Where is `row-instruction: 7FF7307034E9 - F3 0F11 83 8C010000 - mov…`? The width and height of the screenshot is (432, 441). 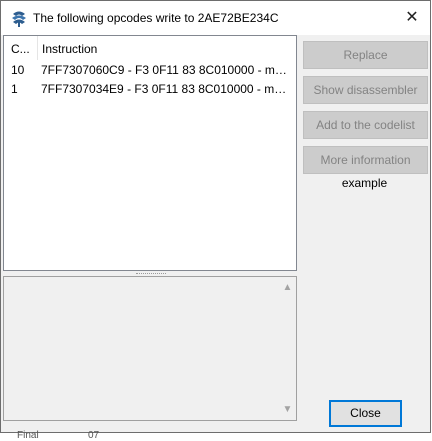
row-instruction: 7FF7307034E9 - F3 0F11 83 8C010000 - mov… is located at coordinates (166, 89).